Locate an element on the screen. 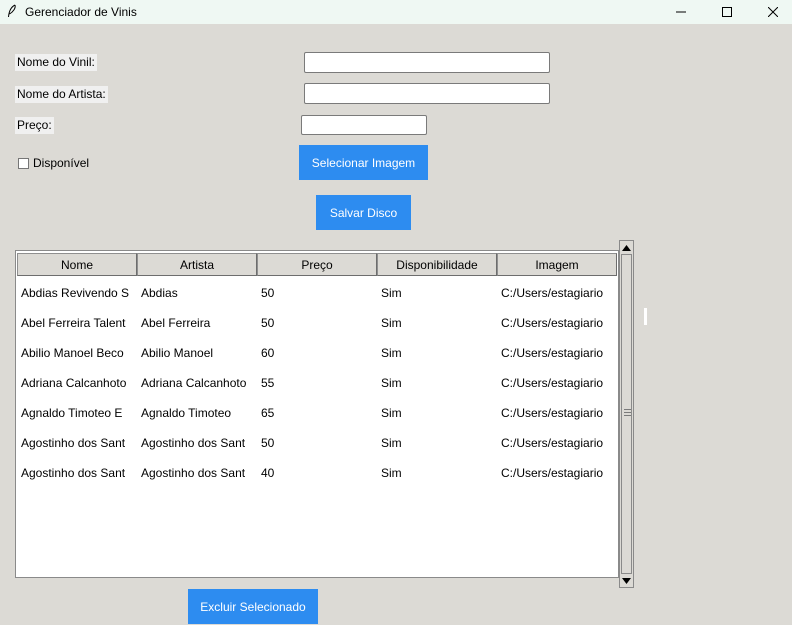 This screenshot has height=625, width=792. scroll-up-button is located at coordinates (626, 247).